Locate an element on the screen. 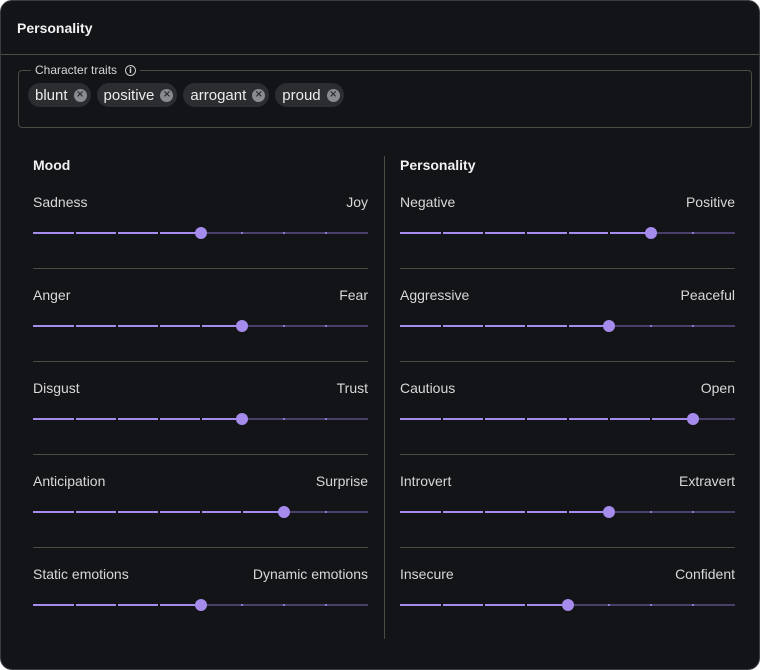  slider-left-label: Aggressive is located at coordinates (435, 295).